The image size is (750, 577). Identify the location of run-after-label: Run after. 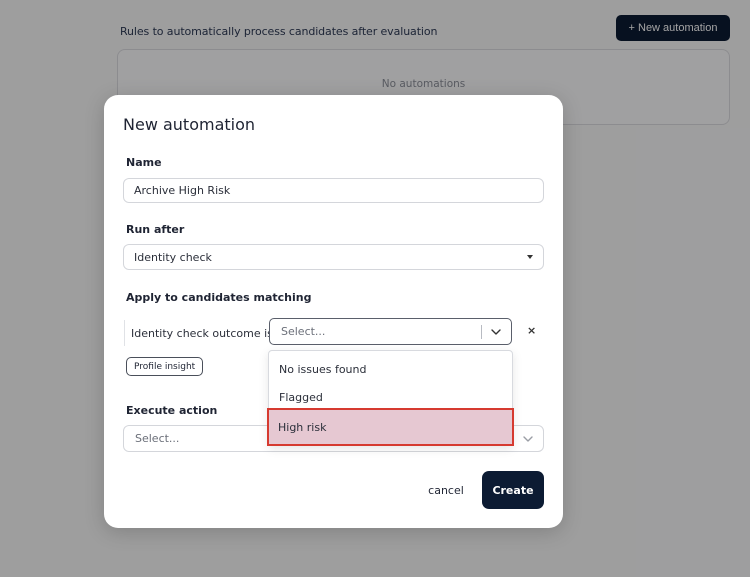
(155, 229).